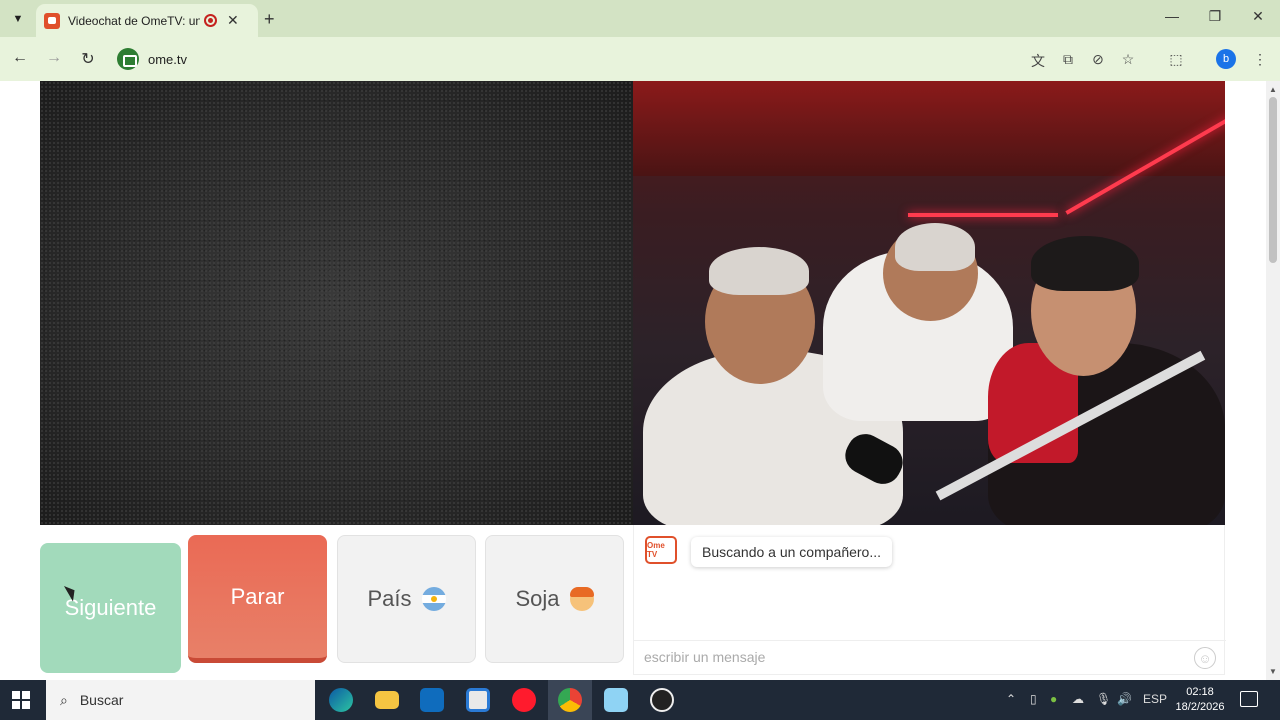  Describe the element at coordinates (478, 700) in the screenshot. I see `store-icon` at that location.